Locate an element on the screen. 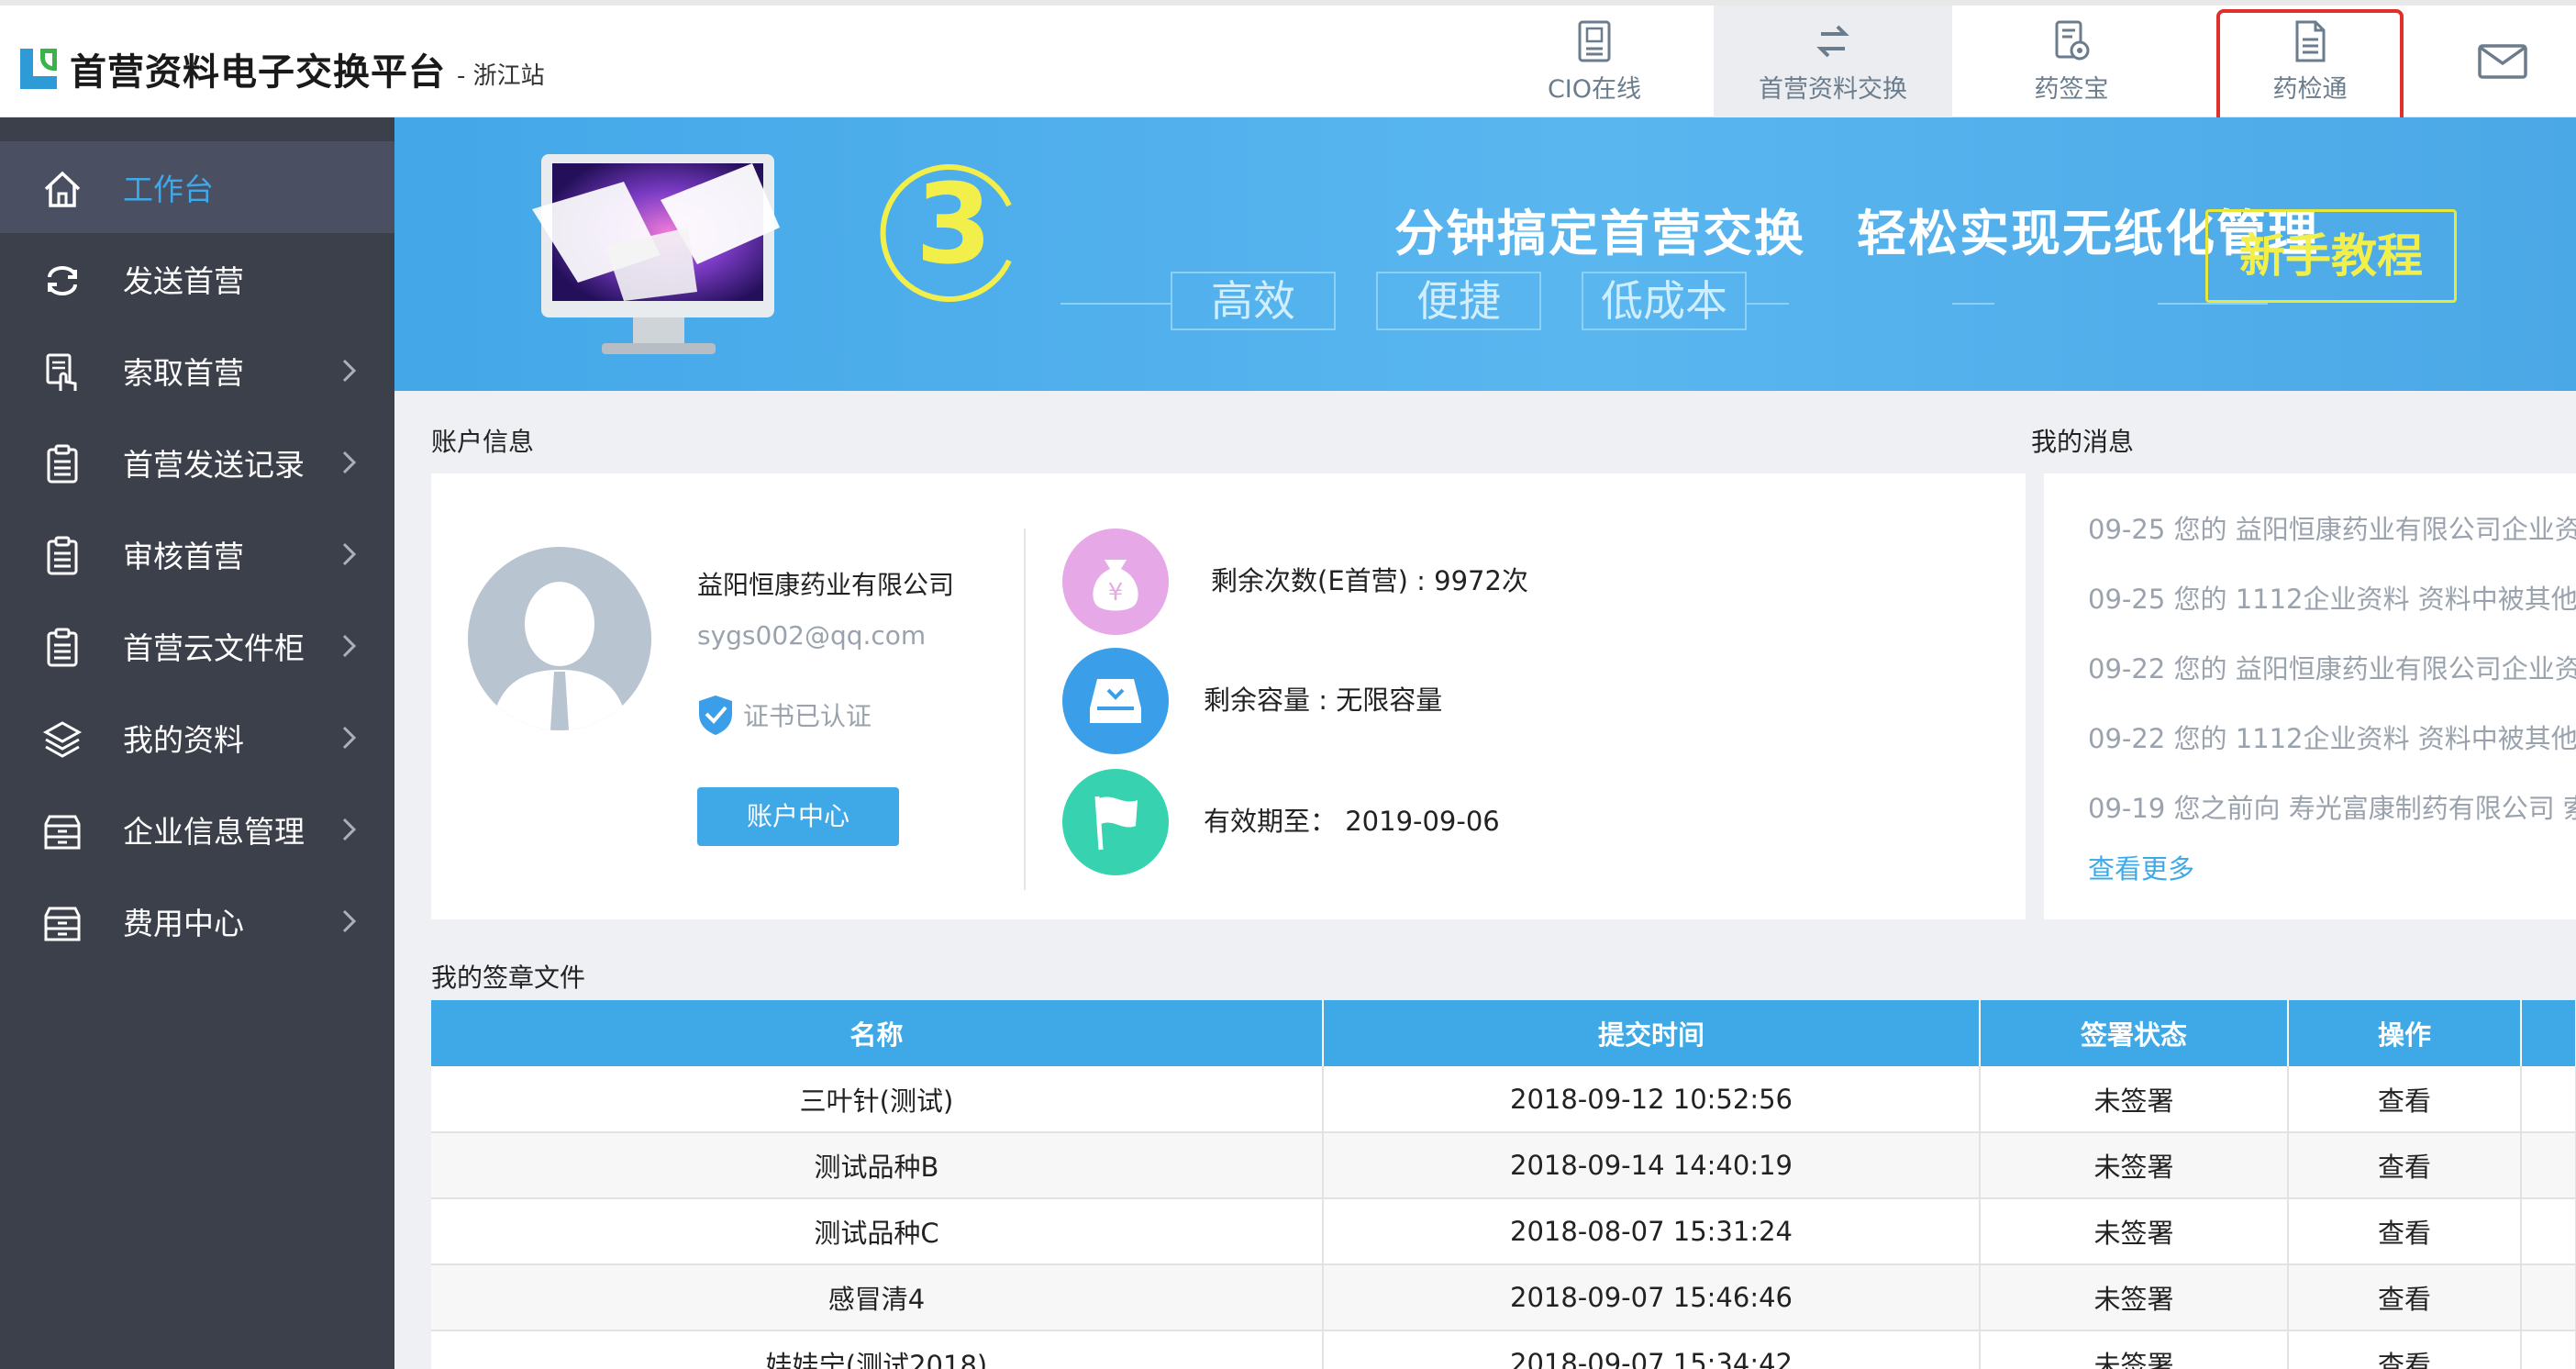 The height and width of the screenshot is (1369, 2576). logo: 首营资料电子交换平台 - 浙江站 is located at coordinates (282, 68).